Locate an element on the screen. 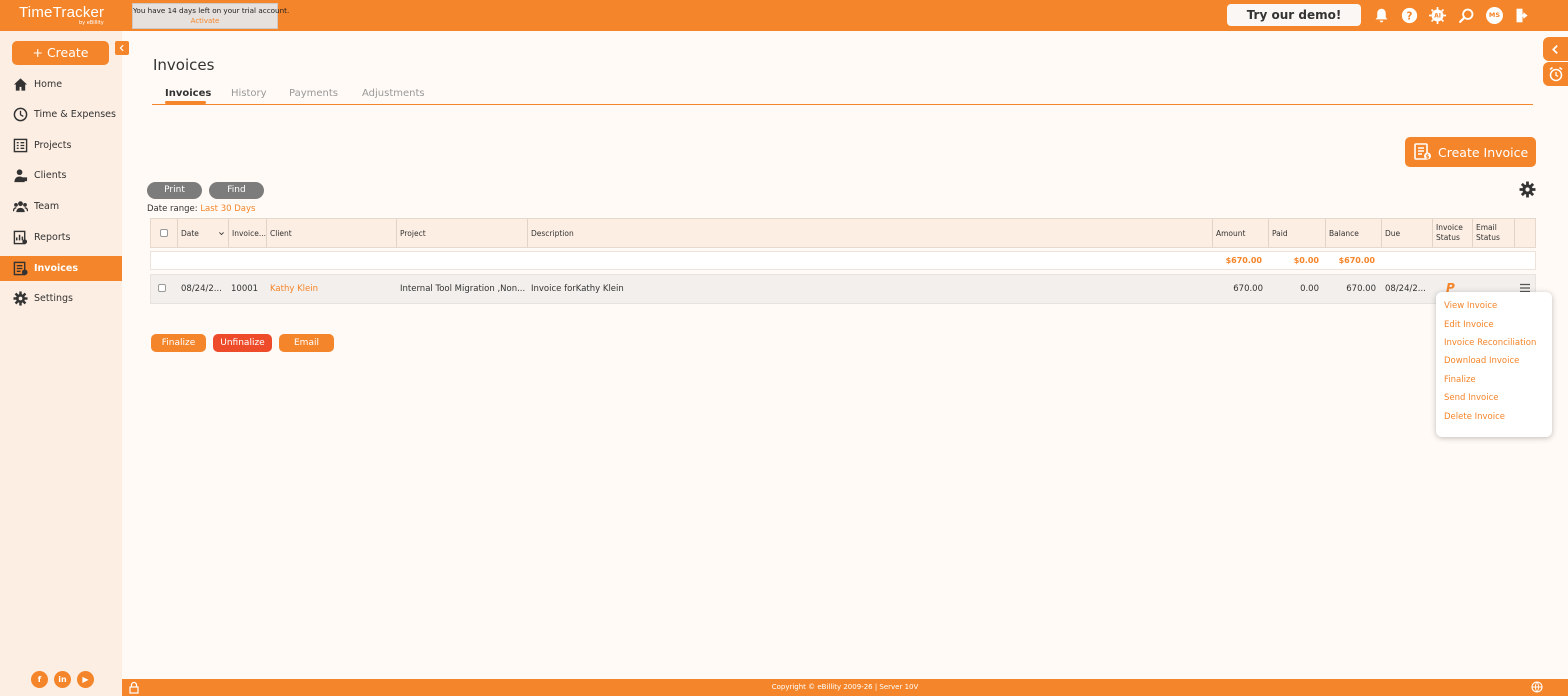 The image size is (1568, 696). select-all-checkbox is located at coordinates (164, 233).